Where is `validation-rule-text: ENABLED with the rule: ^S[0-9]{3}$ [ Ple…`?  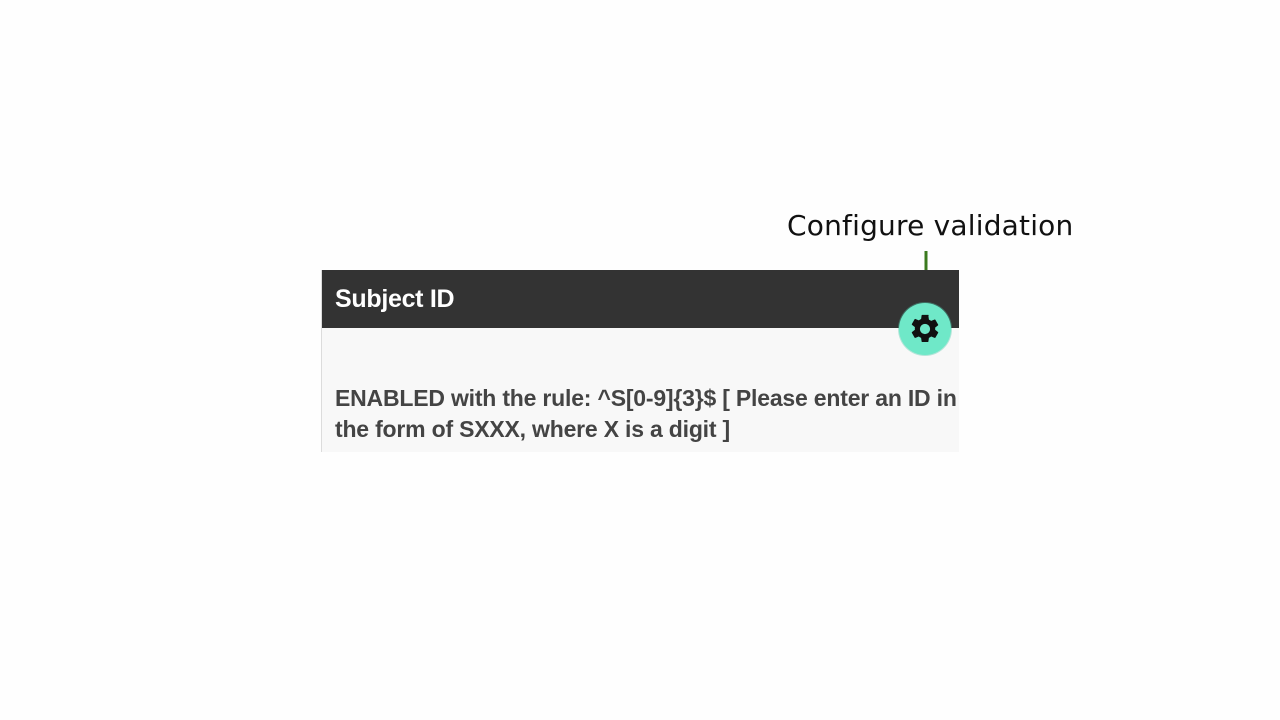
validation-rule-text: ENABLED with the rule: ^S[0-9]{3}$ [ Ple… is located at coordinates (646, 413).